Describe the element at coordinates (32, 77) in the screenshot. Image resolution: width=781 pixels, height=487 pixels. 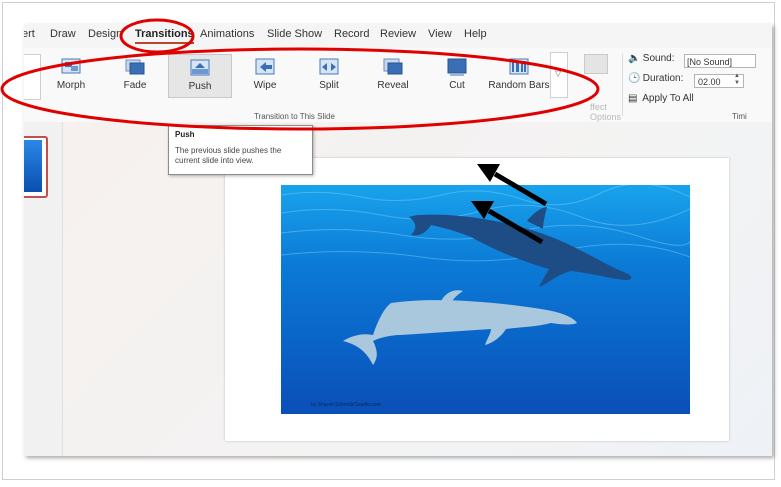
I see `gallery-left-edge` at that location.